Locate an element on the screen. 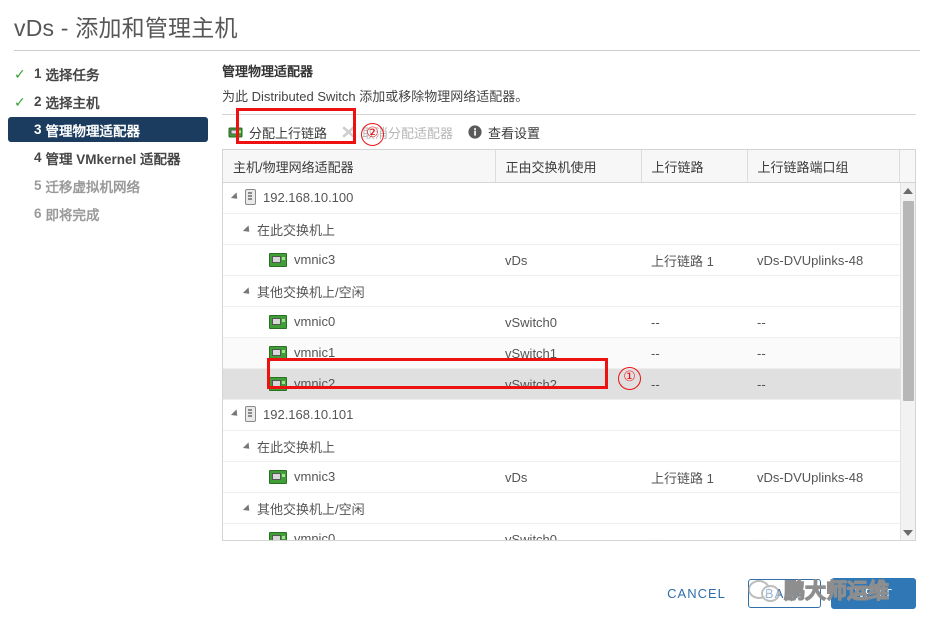  column-header-used-by-switch: 正由交换机使用 is located at coordinates (568, 166).